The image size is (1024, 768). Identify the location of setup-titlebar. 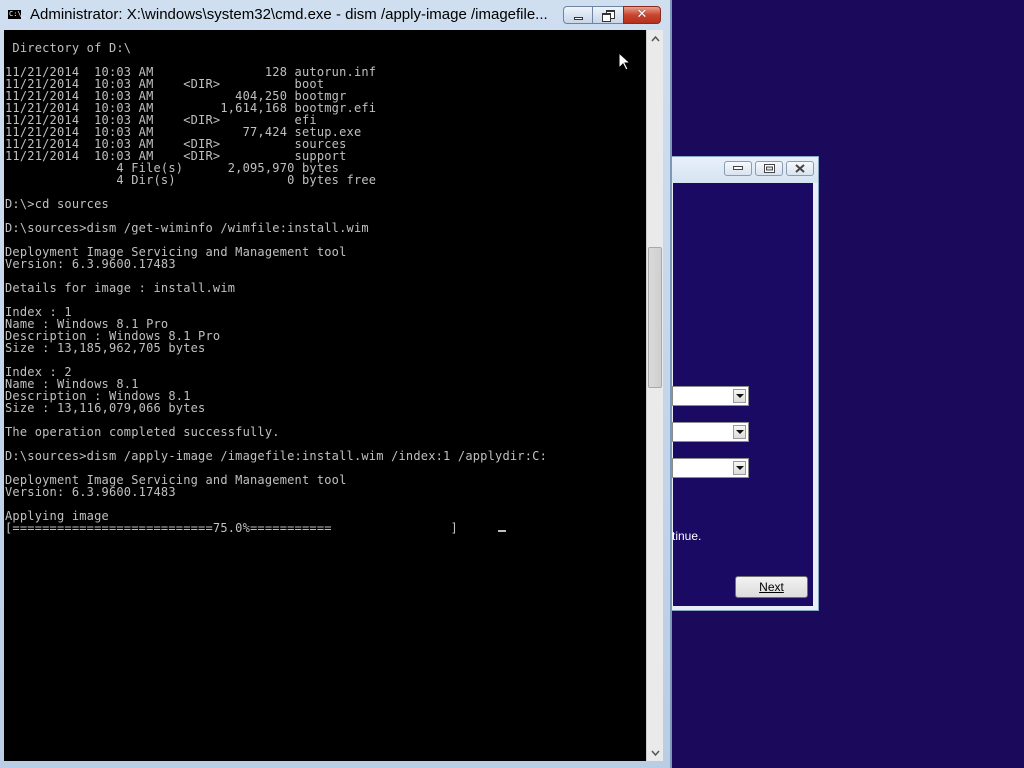
(742, 170).